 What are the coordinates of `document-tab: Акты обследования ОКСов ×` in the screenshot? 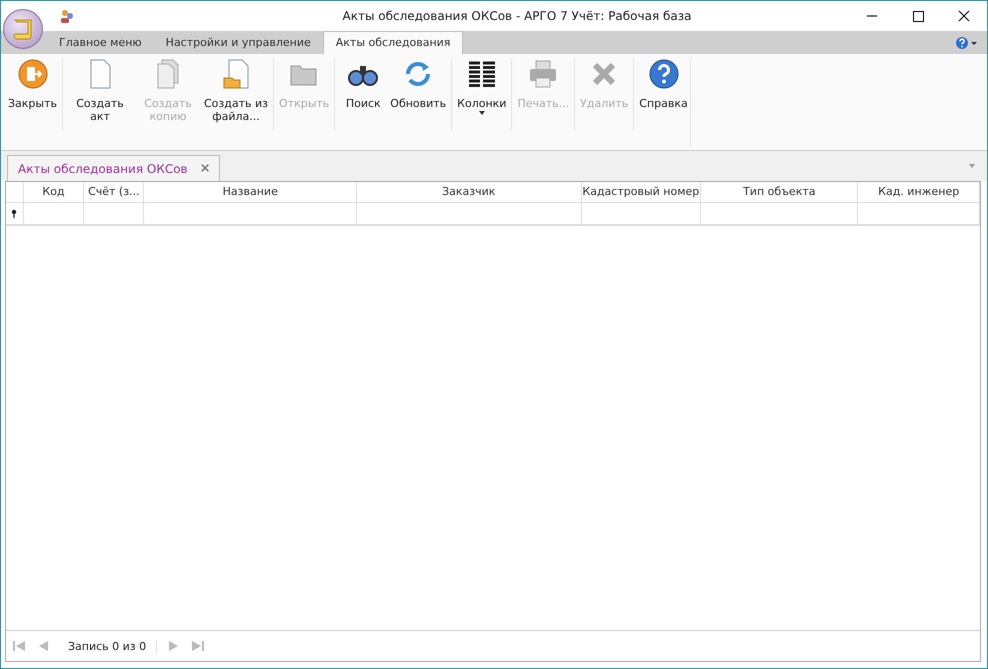 It's located at (113, 168).